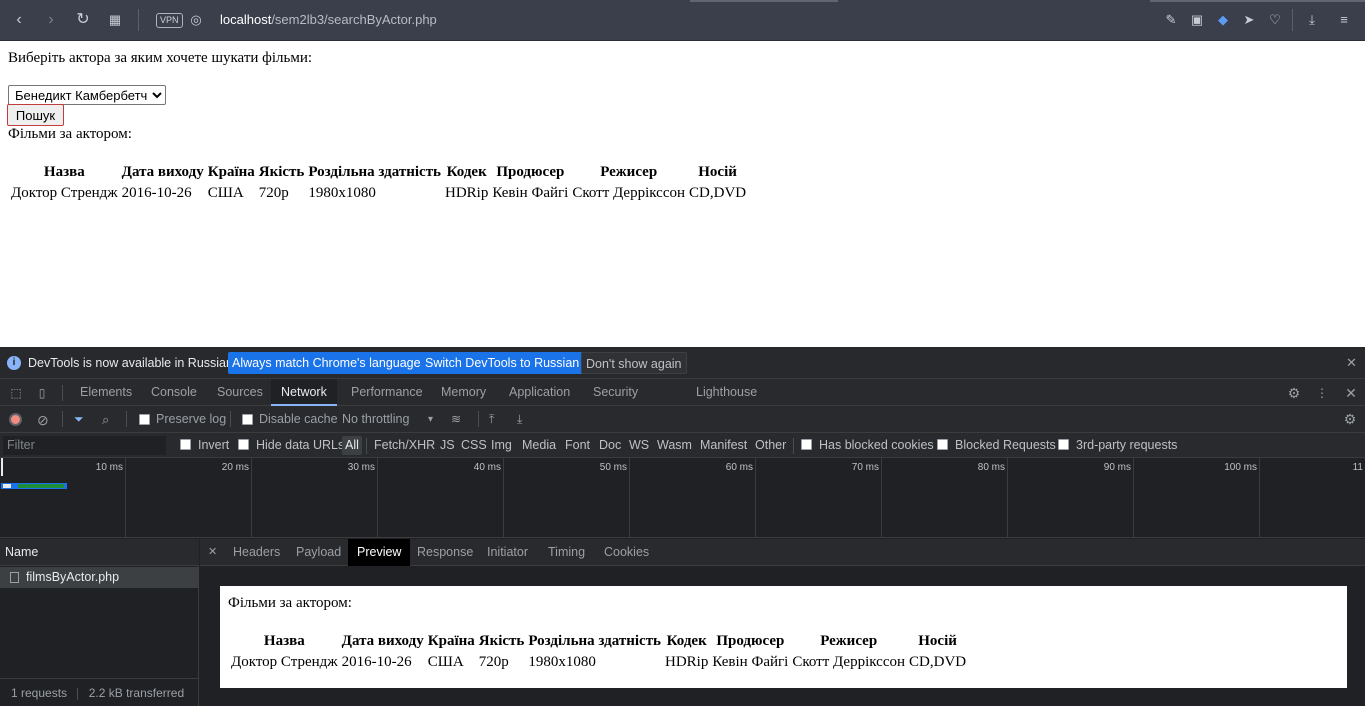 This screenshot has width=1365, height=706. What do you see at coordinates (64, 172) in the screenshot?
I see `col-title: Назва` at bounding box center [64, 172].